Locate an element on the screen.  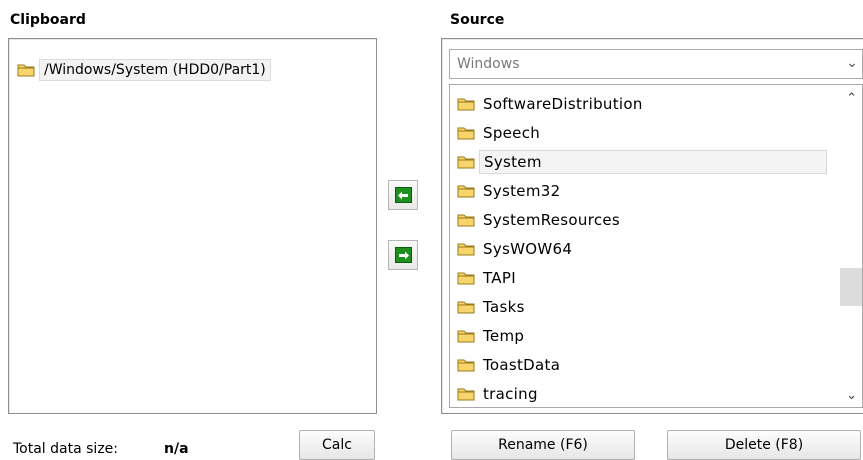
clipboard-header: Clipboard is located at coordinates (48, 20).